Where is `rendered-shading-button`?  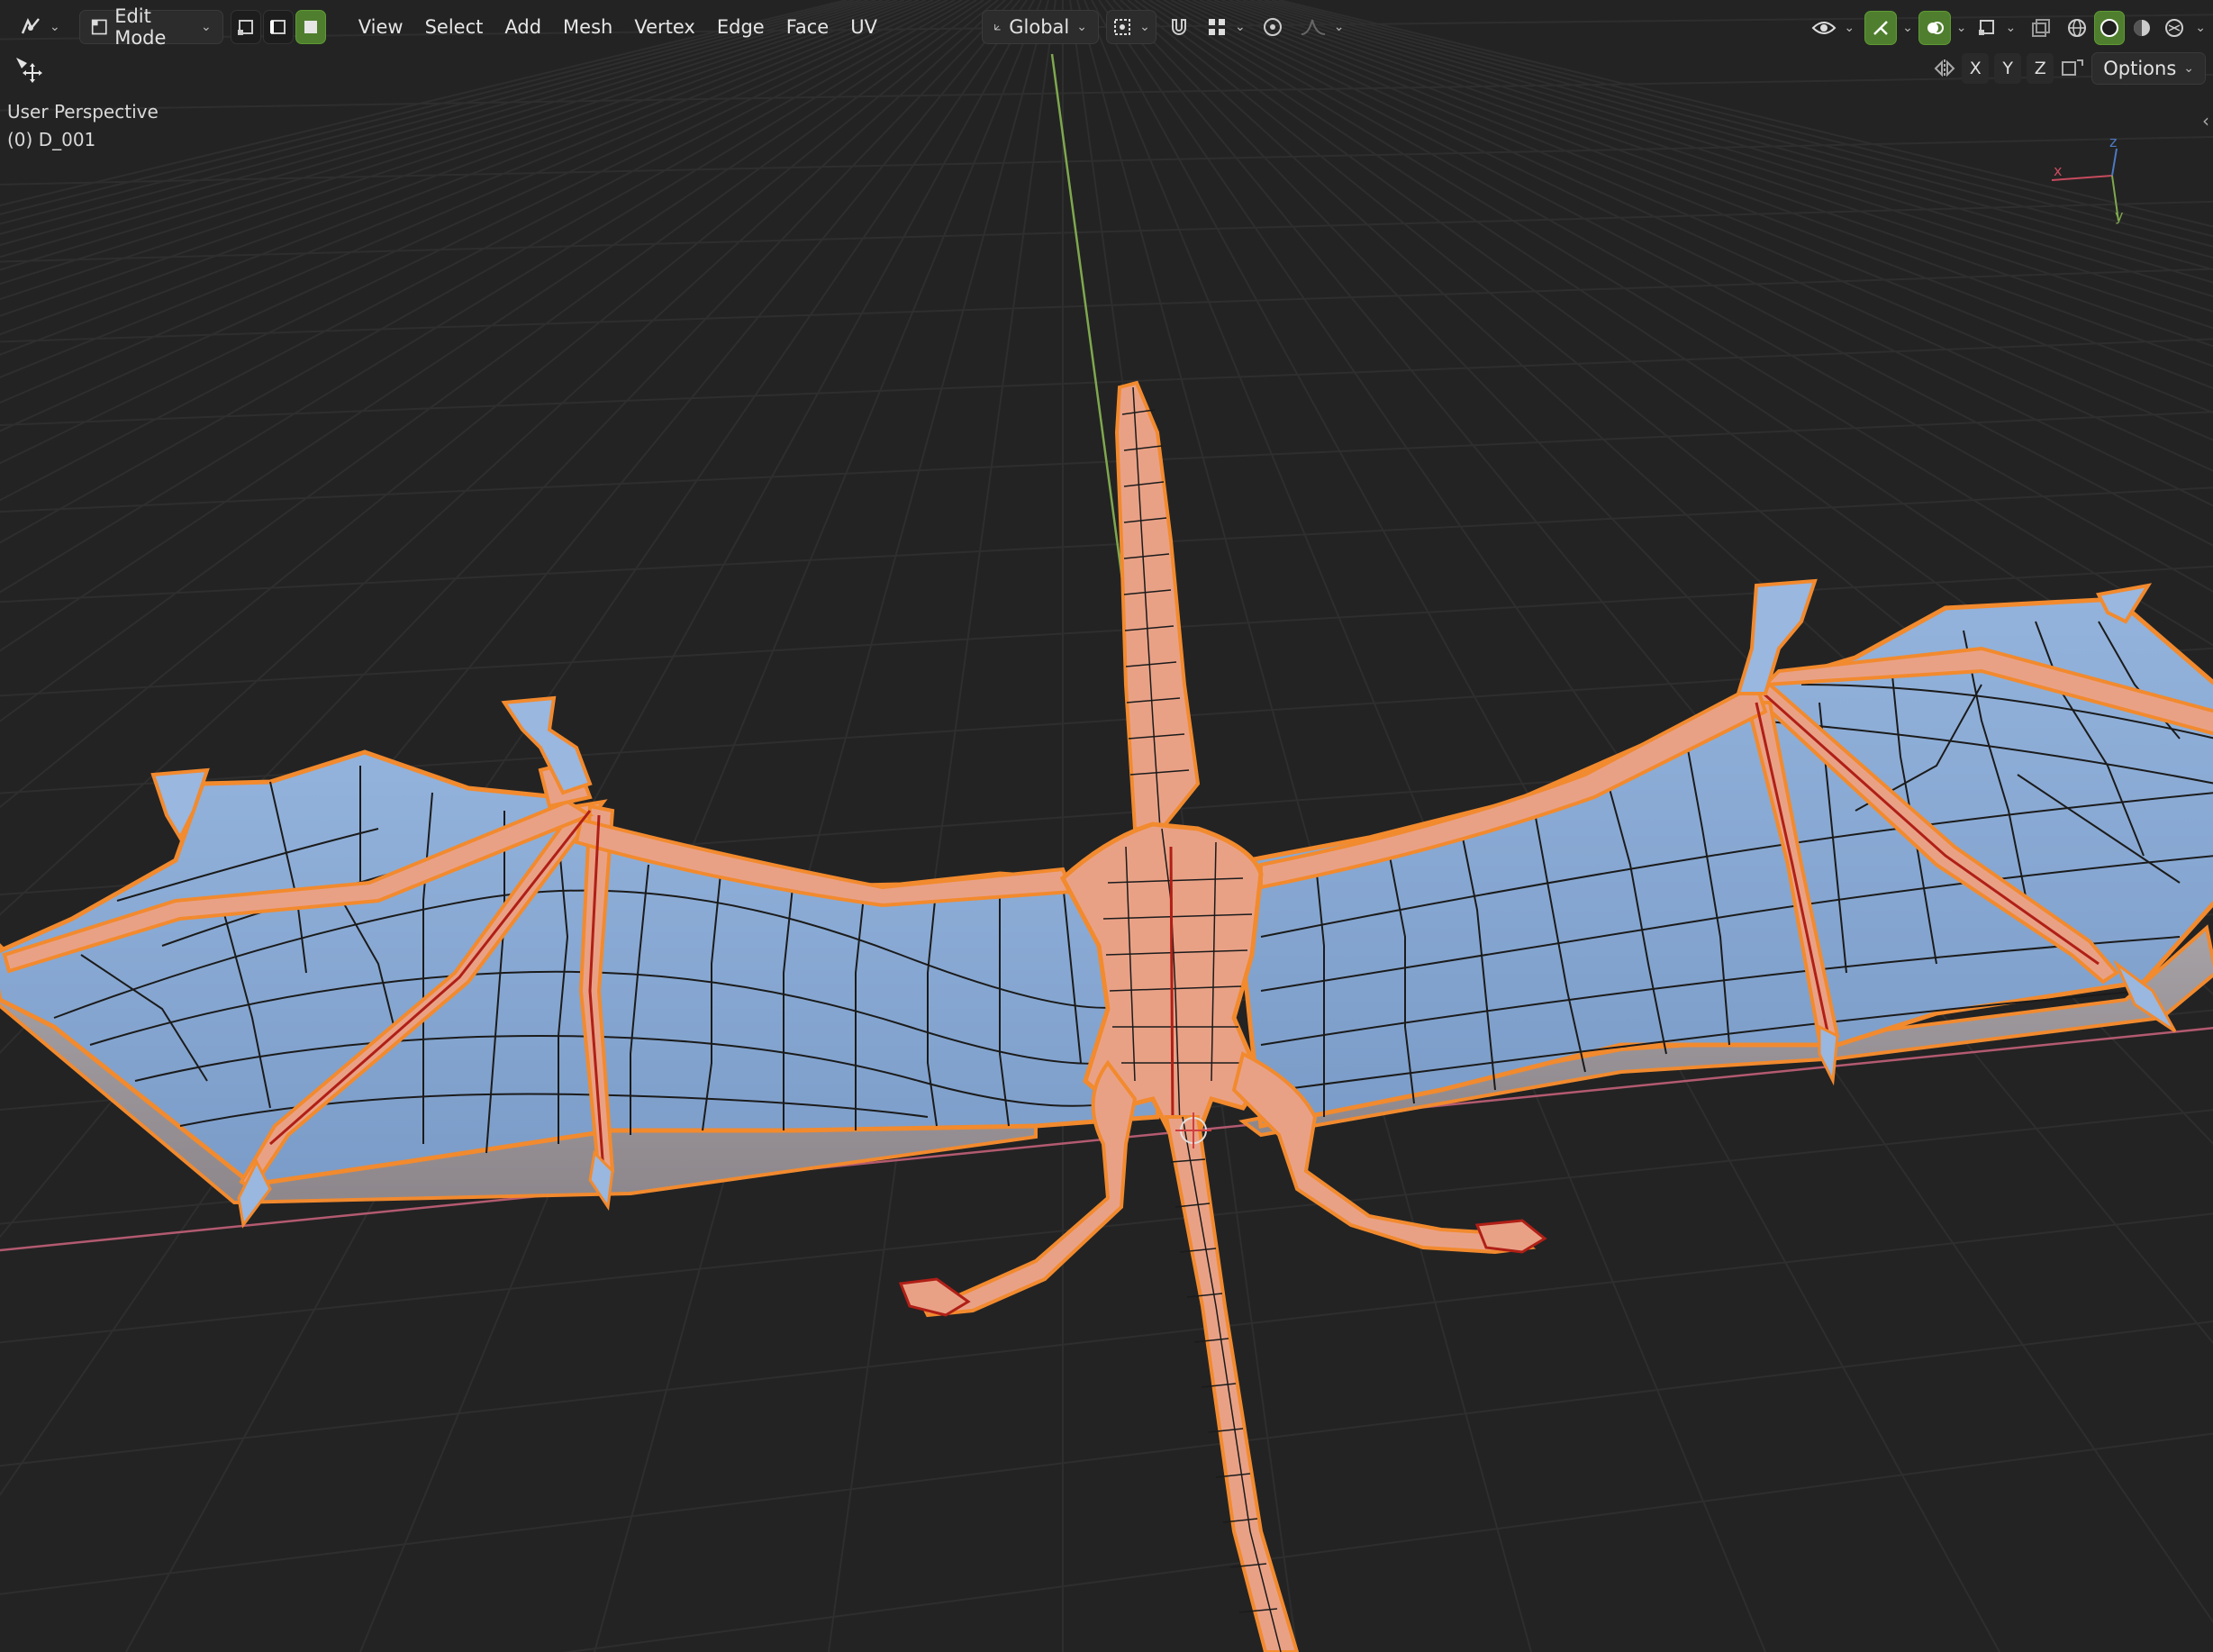
rendered-shading-button is located at coordinates (2174, 28).